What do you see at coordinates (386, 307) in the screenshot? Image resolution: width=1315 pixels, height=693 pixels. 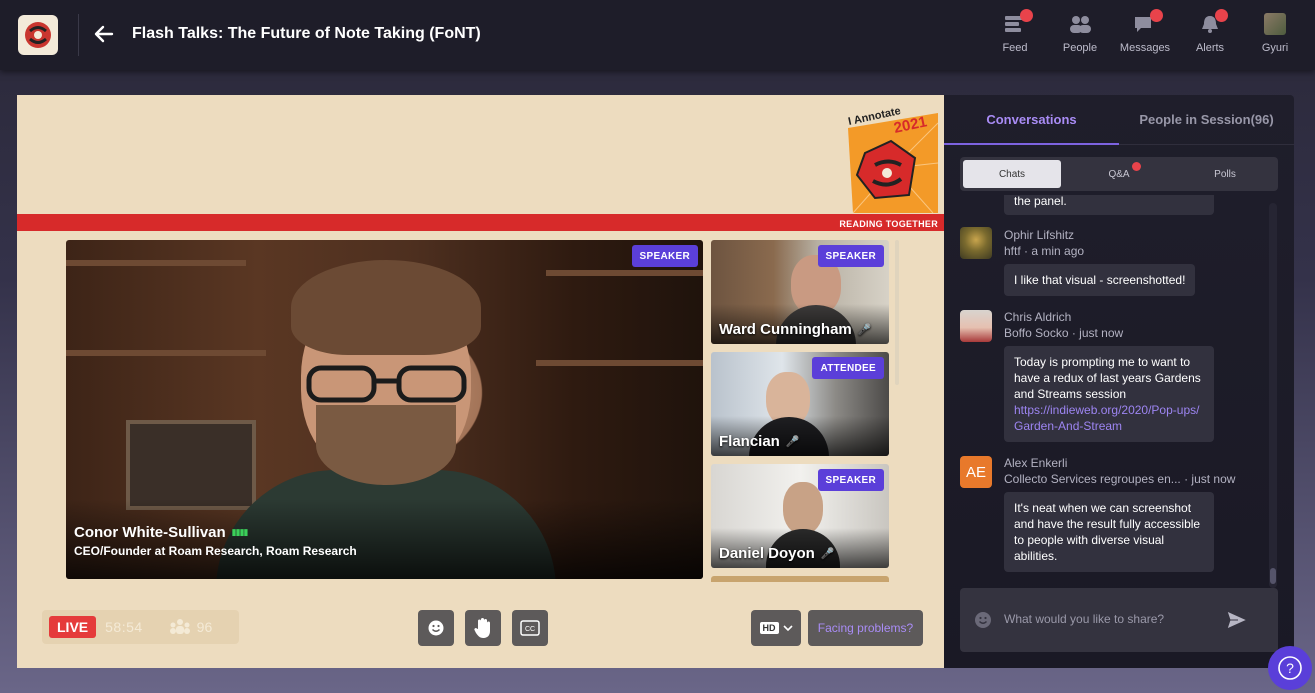 I see `person-hair` at bounding box center [386, 307].